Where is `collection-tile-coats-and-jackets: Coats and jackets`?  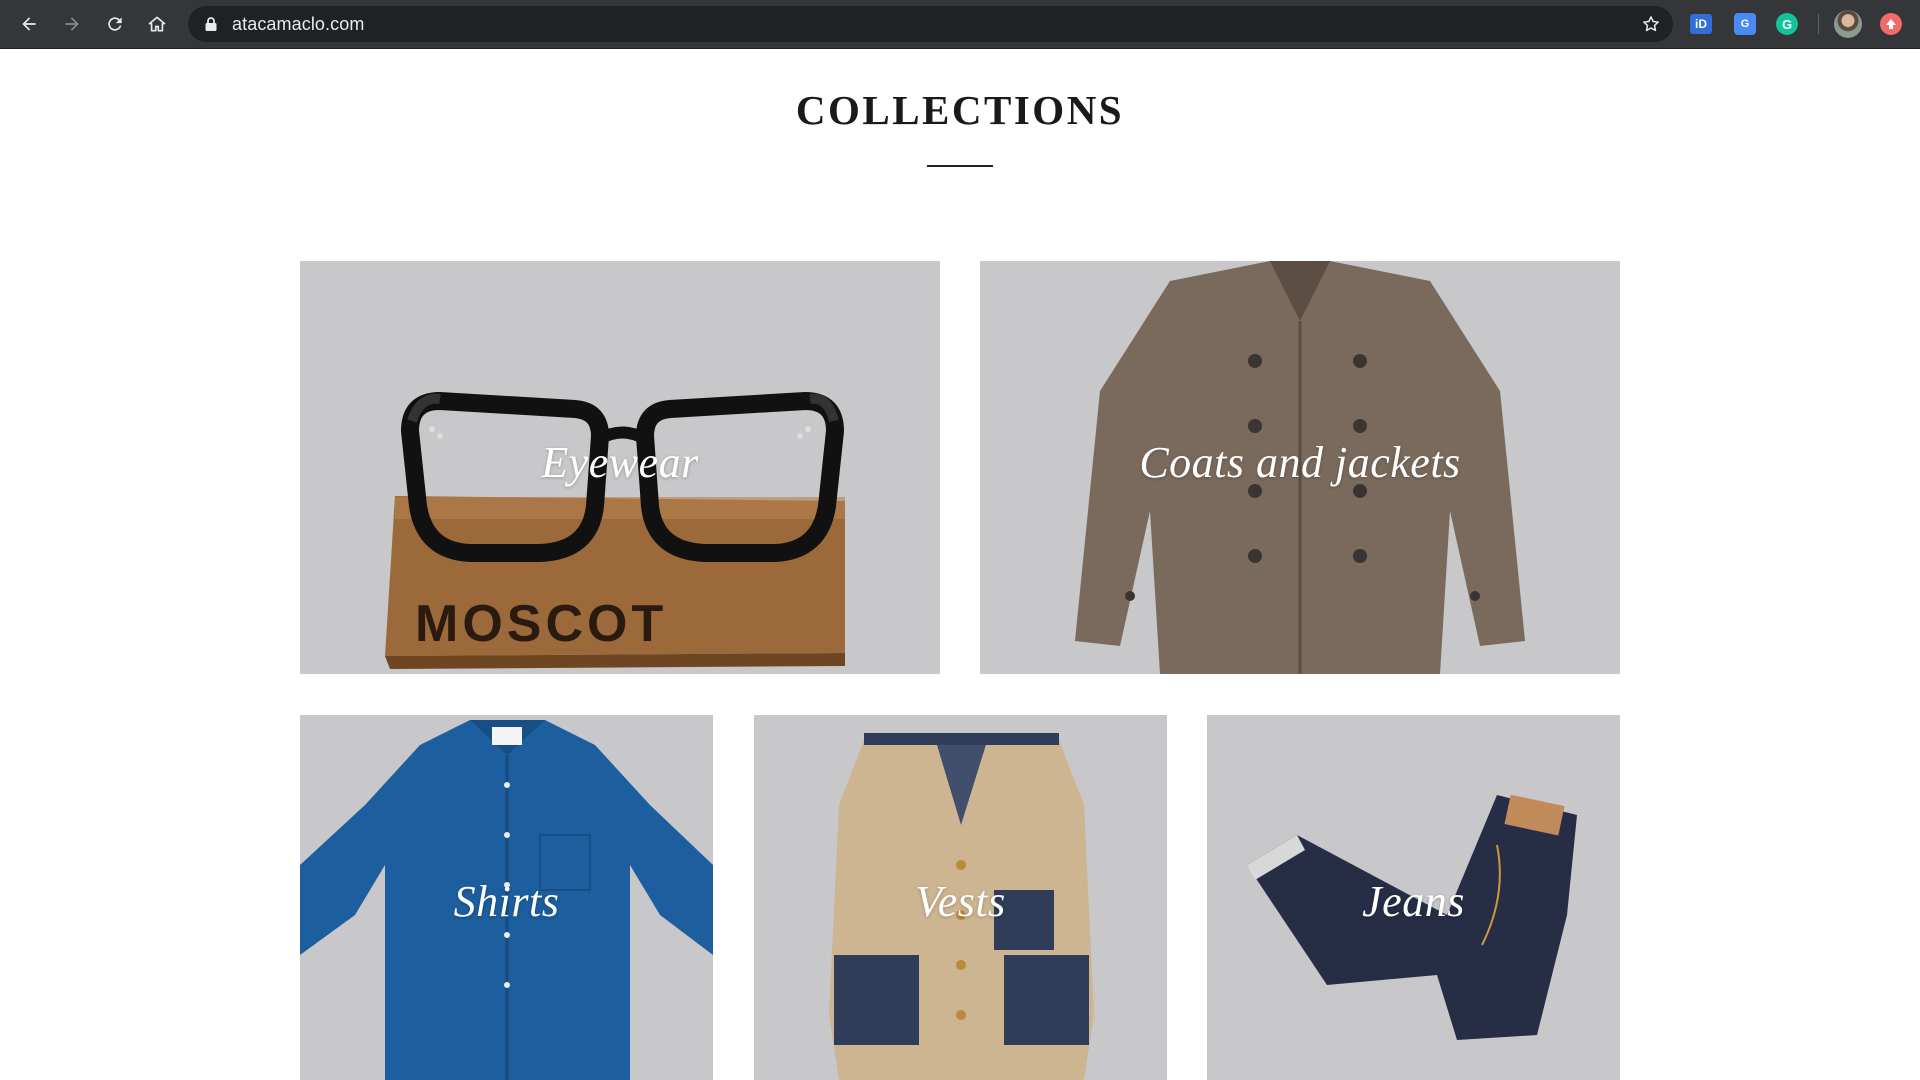 collection-tile-coats-and-jackets: Coats and jackets is located at coordinates (1300, 467).